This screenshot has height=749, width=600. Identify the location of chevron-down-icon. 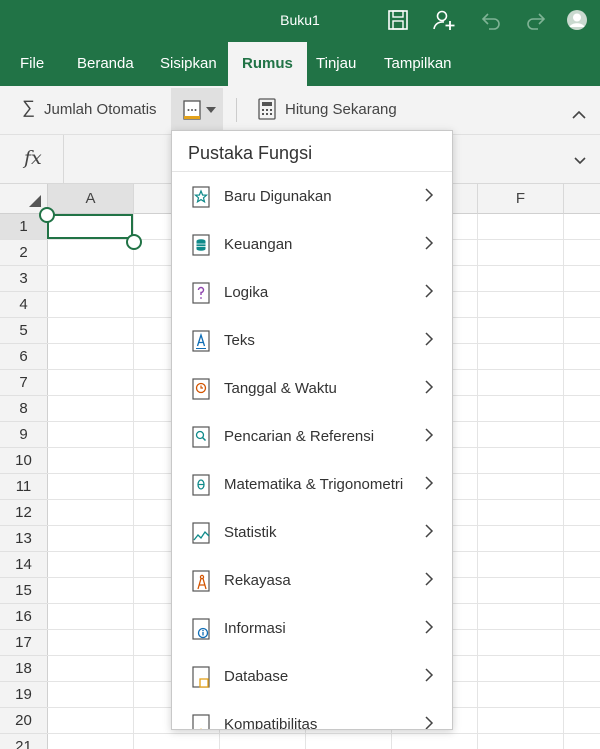
(211, 110).